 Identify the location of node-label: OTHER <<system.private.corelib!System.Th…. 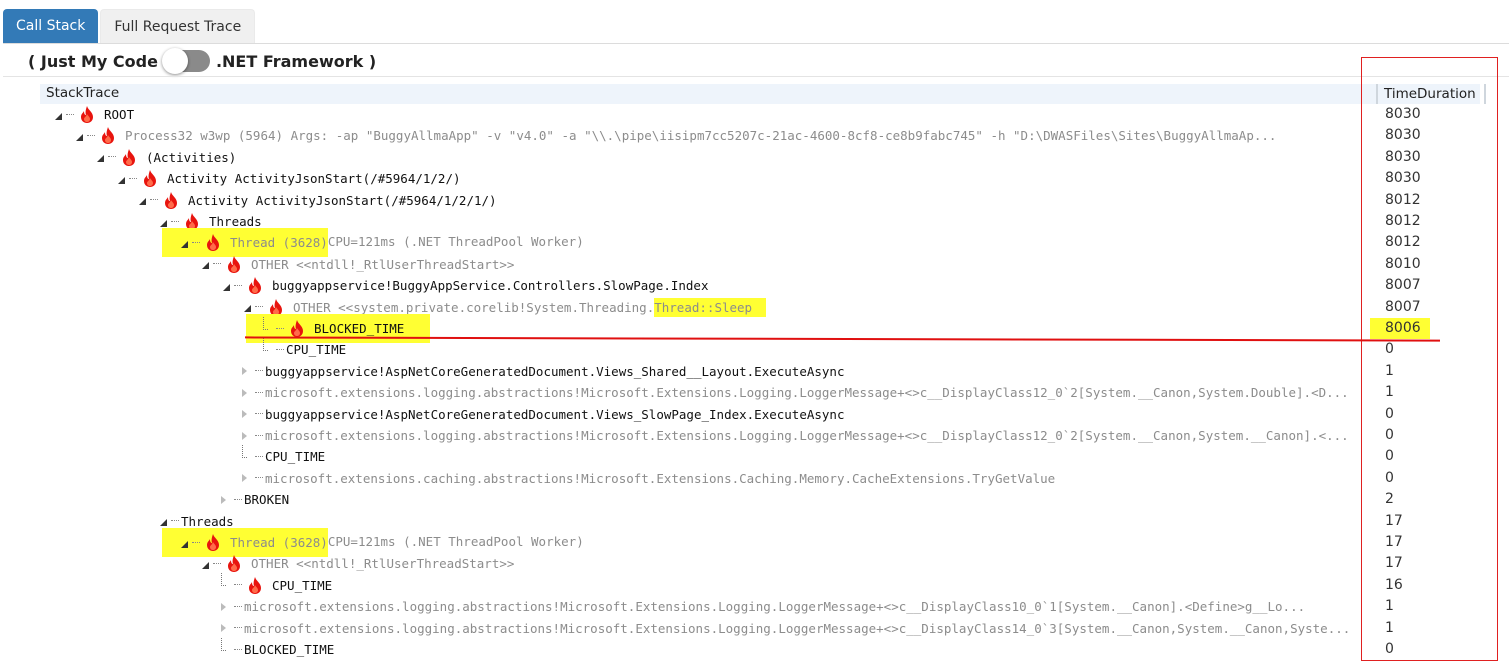
(474, 307).